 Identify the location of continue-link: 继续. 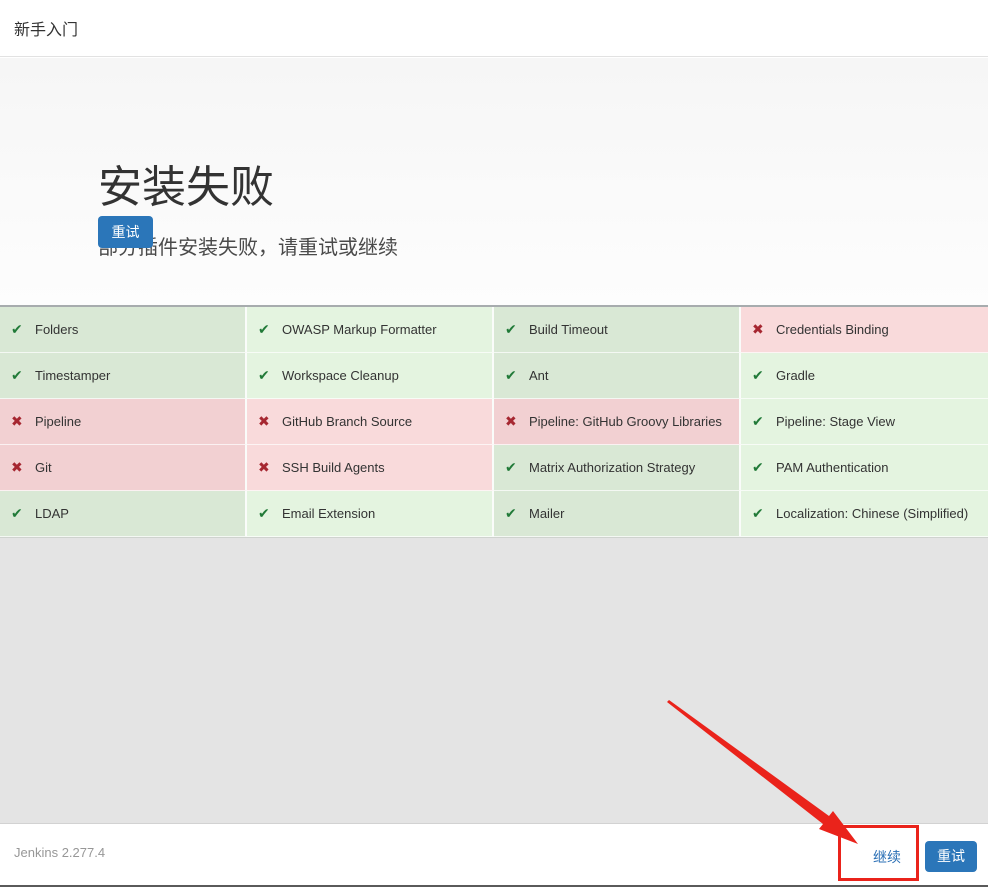
(887, 857).